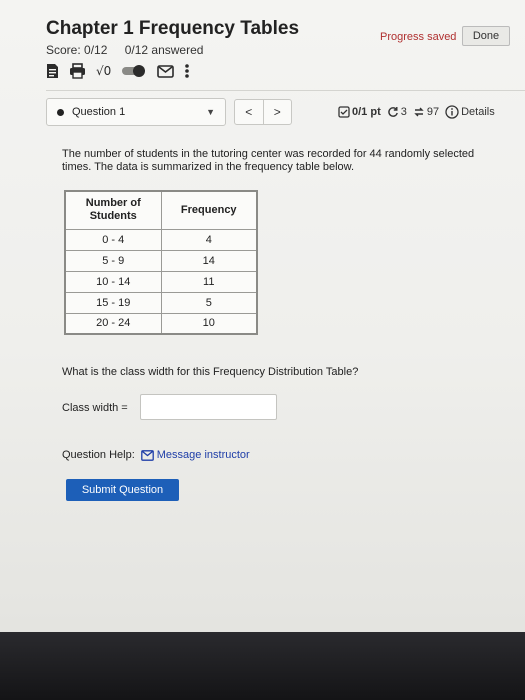  Describe the element at coordinates (209, 239) in the screenshot. I see `frequency-cell: 4` at that location.